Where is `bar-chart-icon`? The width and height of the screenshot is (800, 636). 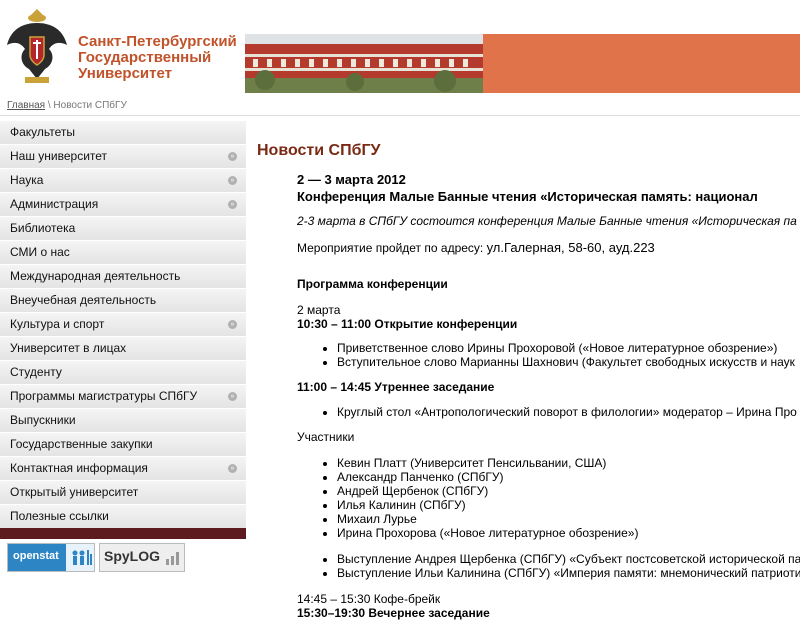
bar-chart-icon is located at coordinates (172, 558).